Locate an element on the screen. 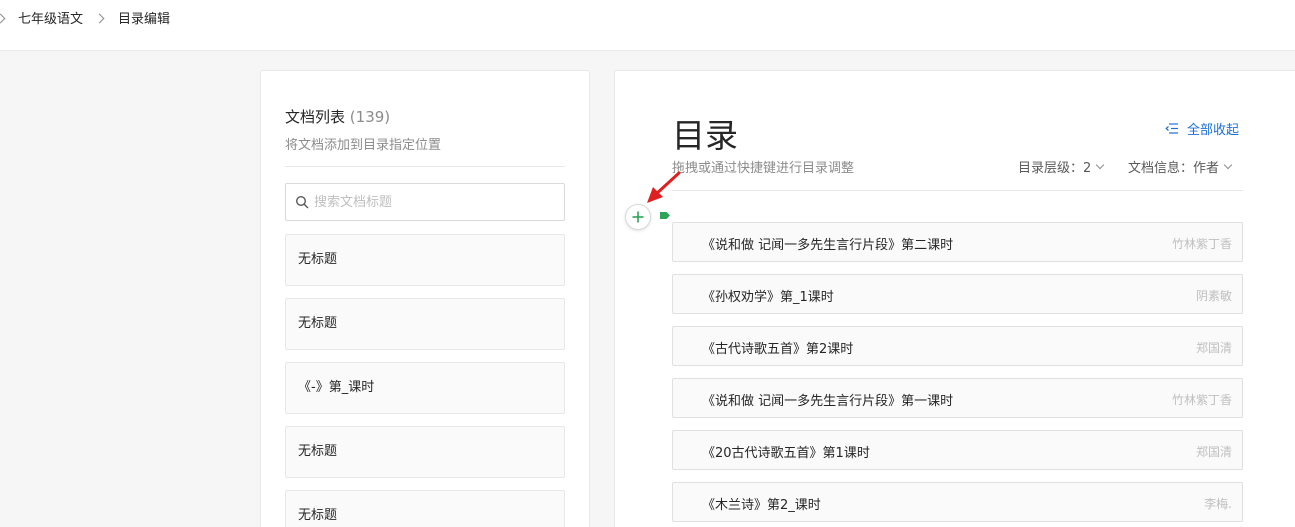 Image resolution: width=1295 pixels, height=527 pixels. document-list-title: 文档列表 (139) is located at coordinates (337, 116).